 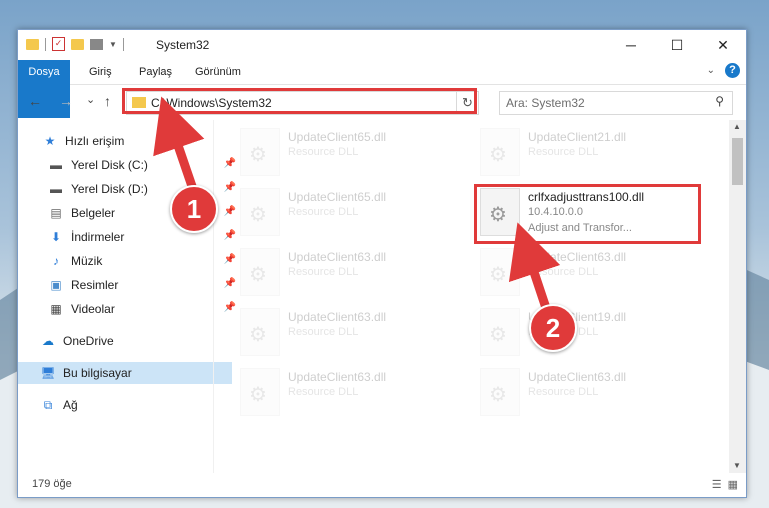 What do you see at coordinates (129, 309) in the screenshot?
I see `sidebar-item-videos: ▦ Videolar 📌` at bounding box center [129, 309].